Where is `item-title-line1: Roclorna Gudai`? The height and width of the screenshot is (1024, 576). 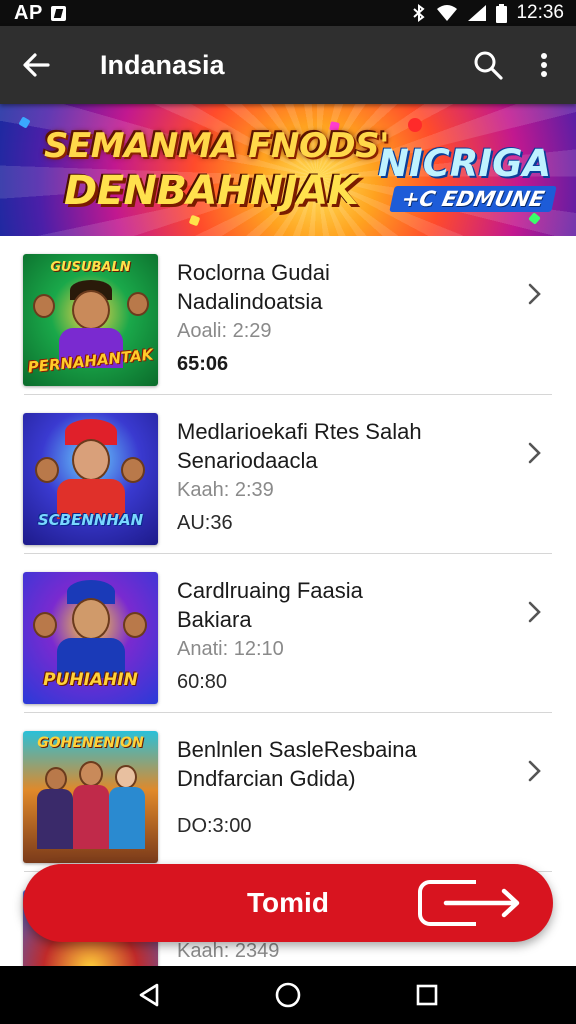 item-title-line1: Roclorna Gudai is located at coordinates (253, 272).